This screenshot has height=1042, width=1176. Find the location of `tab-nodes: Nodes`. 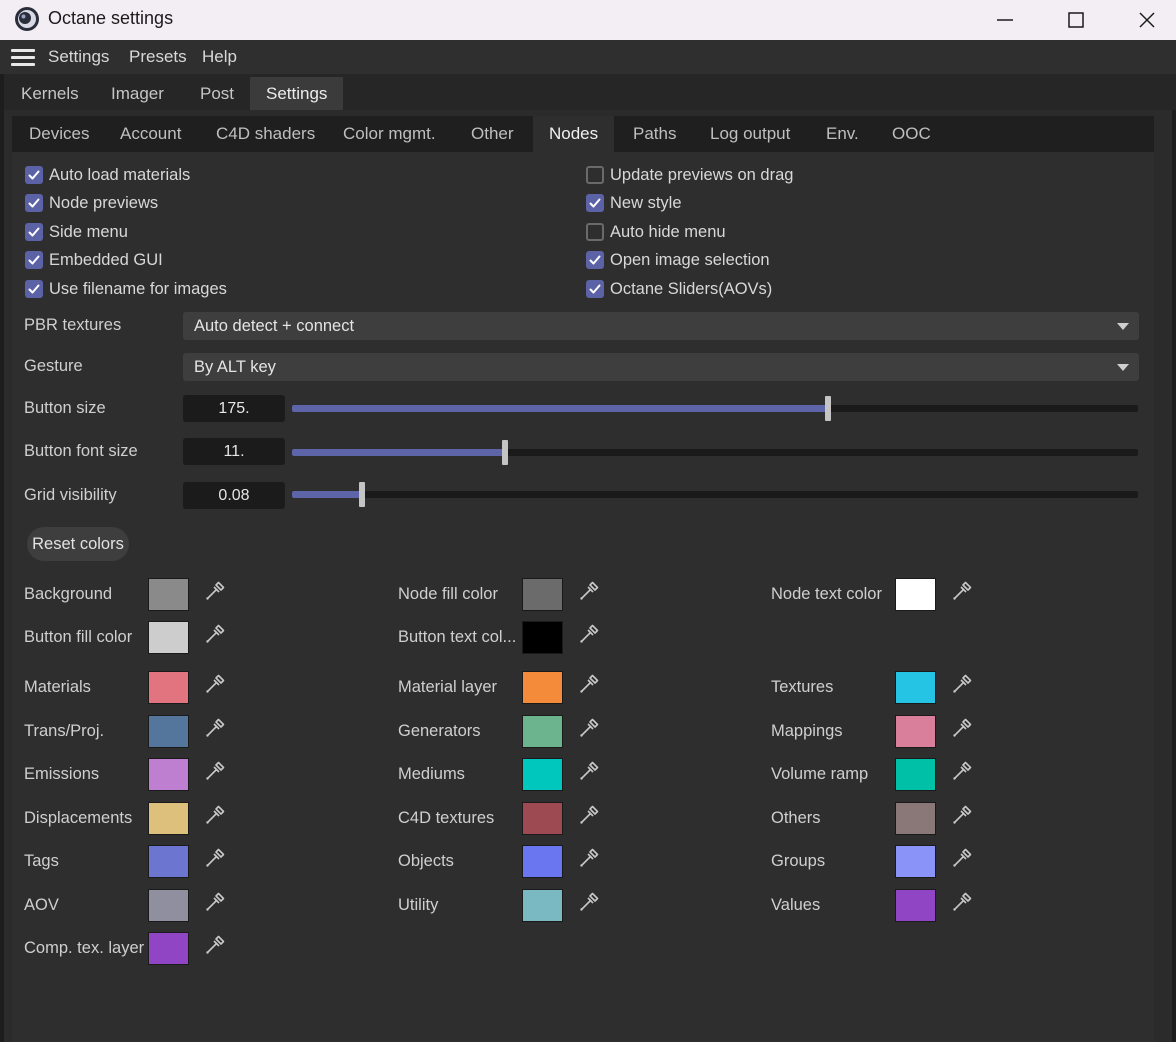

tab-nodes: Nodes is located at coordinates (574, 134).